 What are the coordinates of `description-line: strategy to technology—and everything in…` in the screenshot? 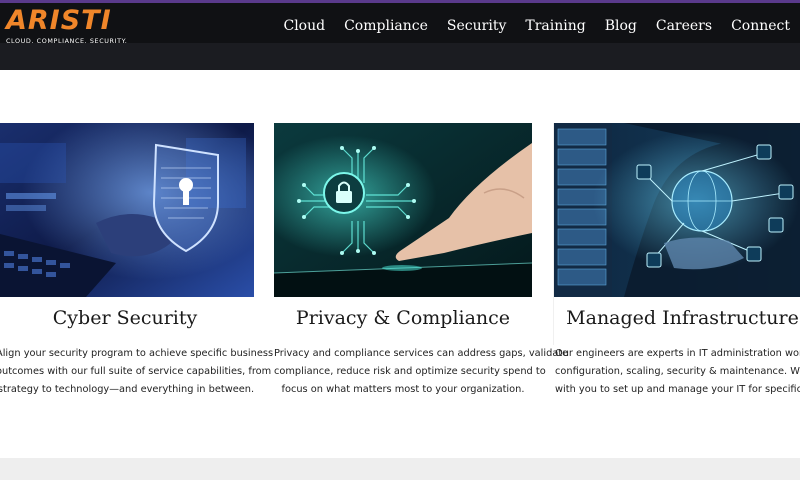 It's located at (127, 389).